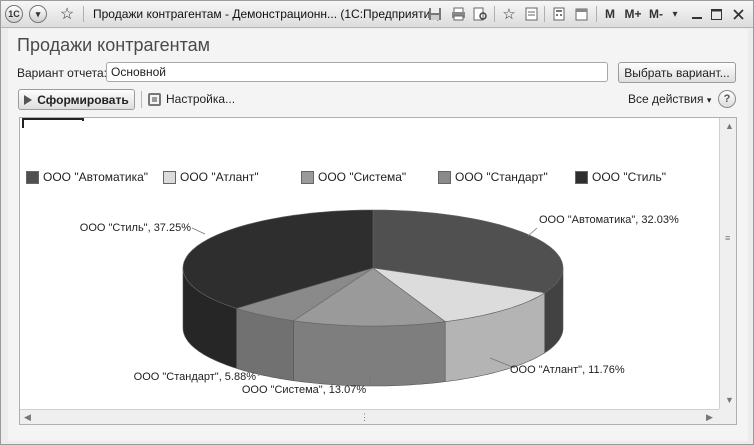 This screenshot has width=754, height=445. I want to click on print-preview-icon, so click(480, 14).